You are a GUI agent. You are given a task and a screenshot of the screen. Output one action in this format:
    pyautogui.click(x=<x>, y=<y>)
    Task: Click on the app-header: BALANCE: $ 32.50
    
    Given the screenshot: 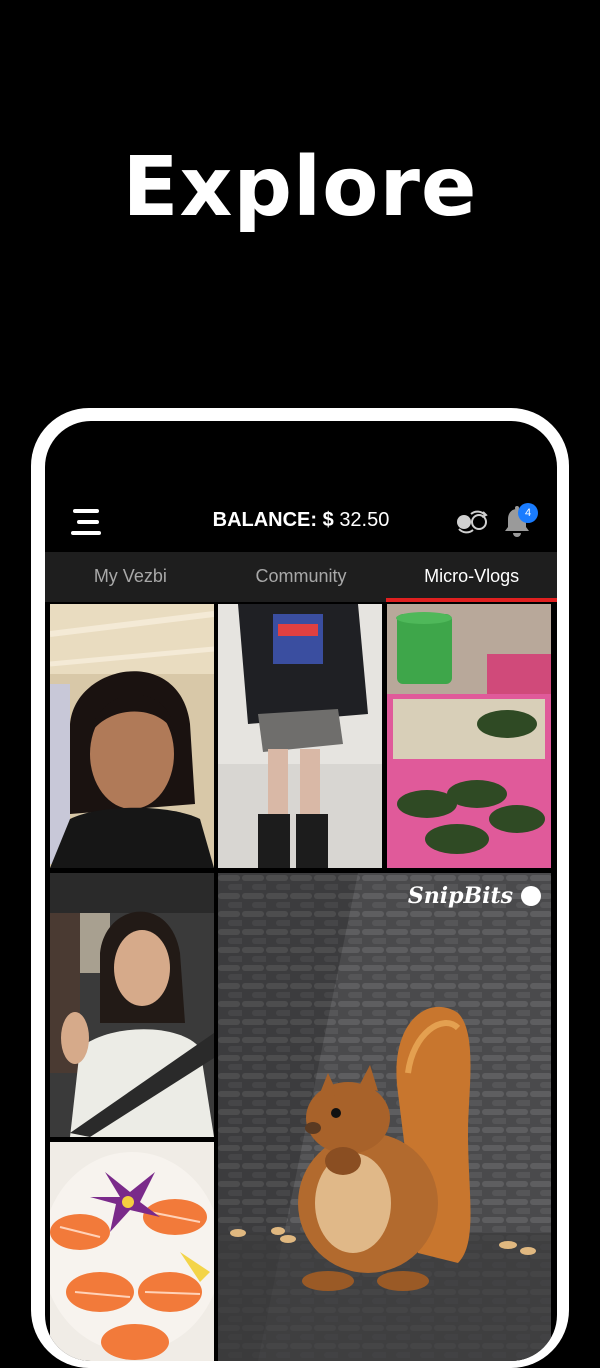 What is the action you would take?
    pyautogui.click(x=301, y=523)
    